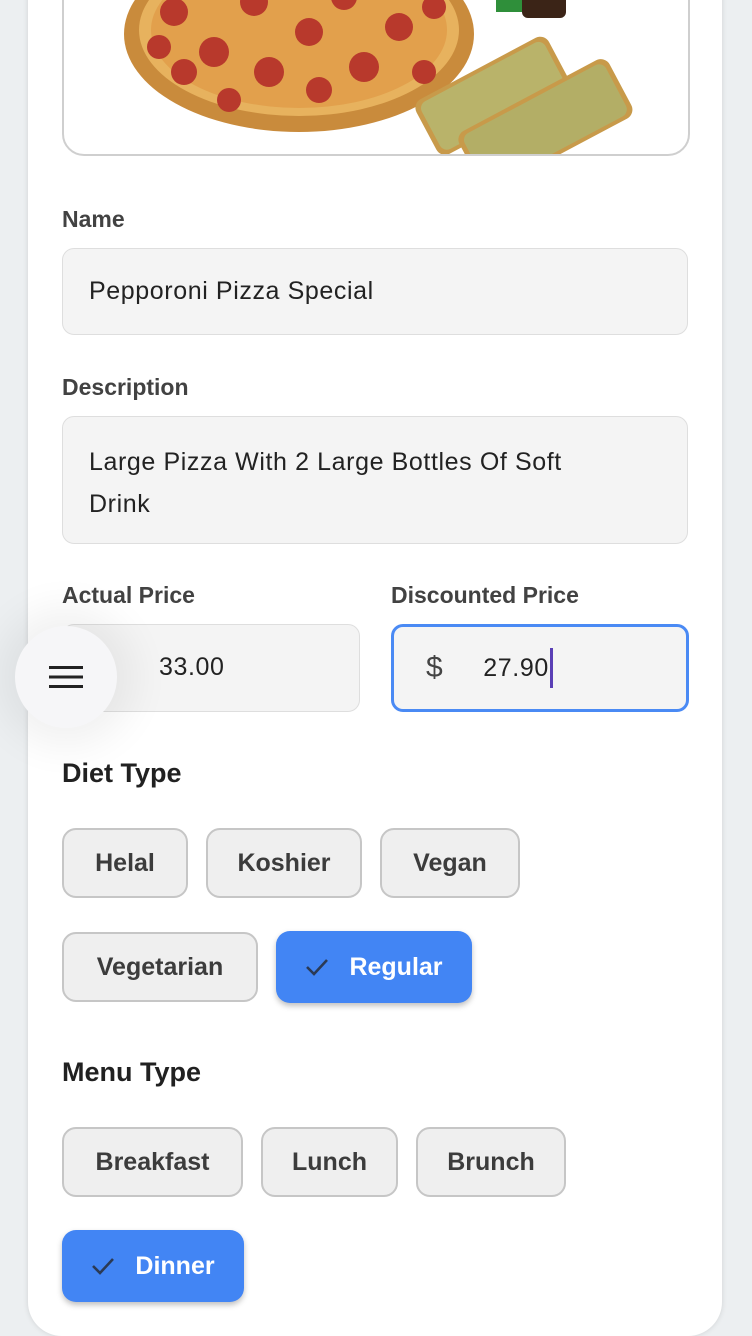  What do you see at coordinates (375, 291) in the screenshot?
I see `name-field: Pepporoni Pizza Special` at bounding box center [375, 291].